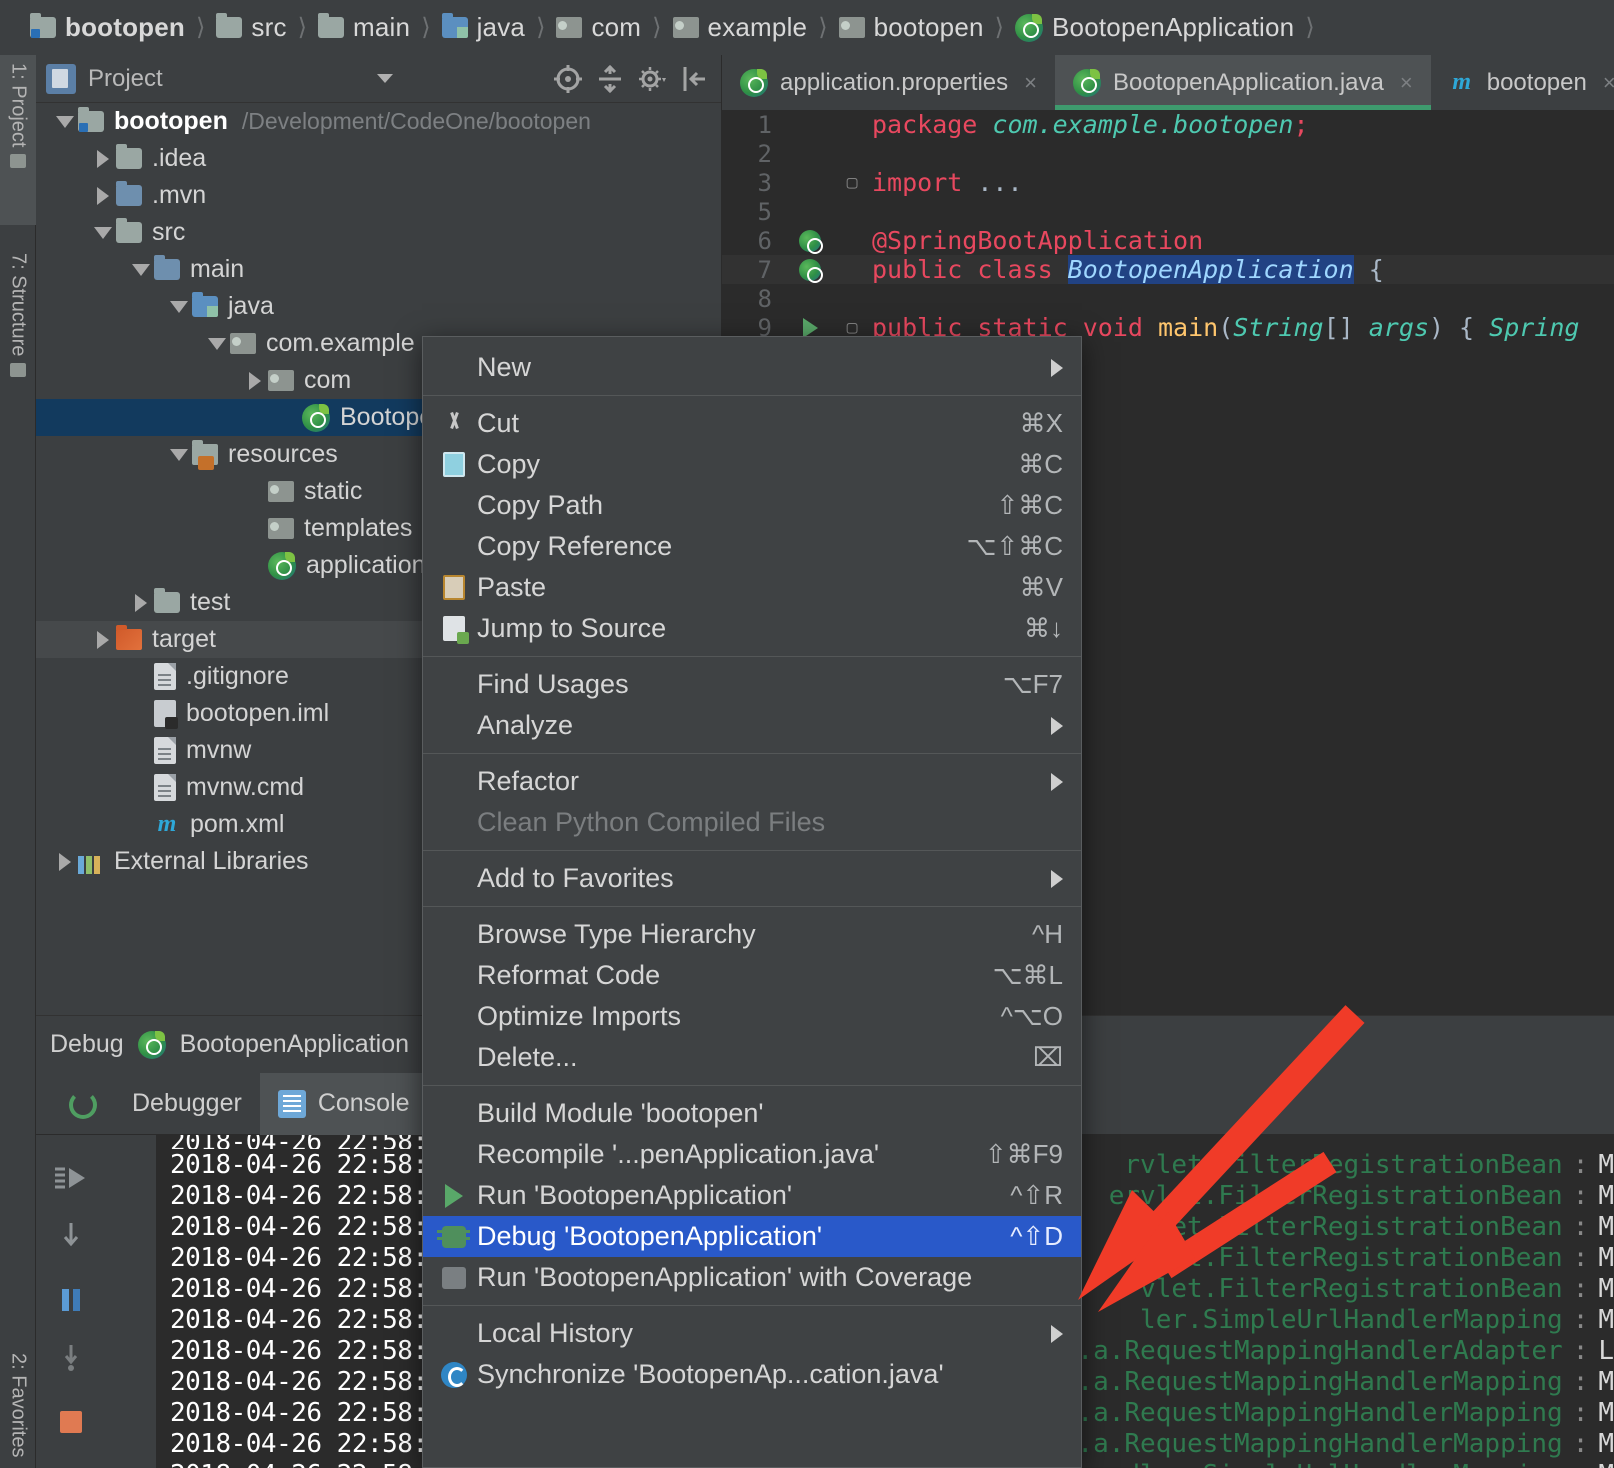 The height and width of the screenshot is (1468, 1614). Describe the element at coordinates (71, 1459) in the screenshot. I see `rerun-icon` at that location.